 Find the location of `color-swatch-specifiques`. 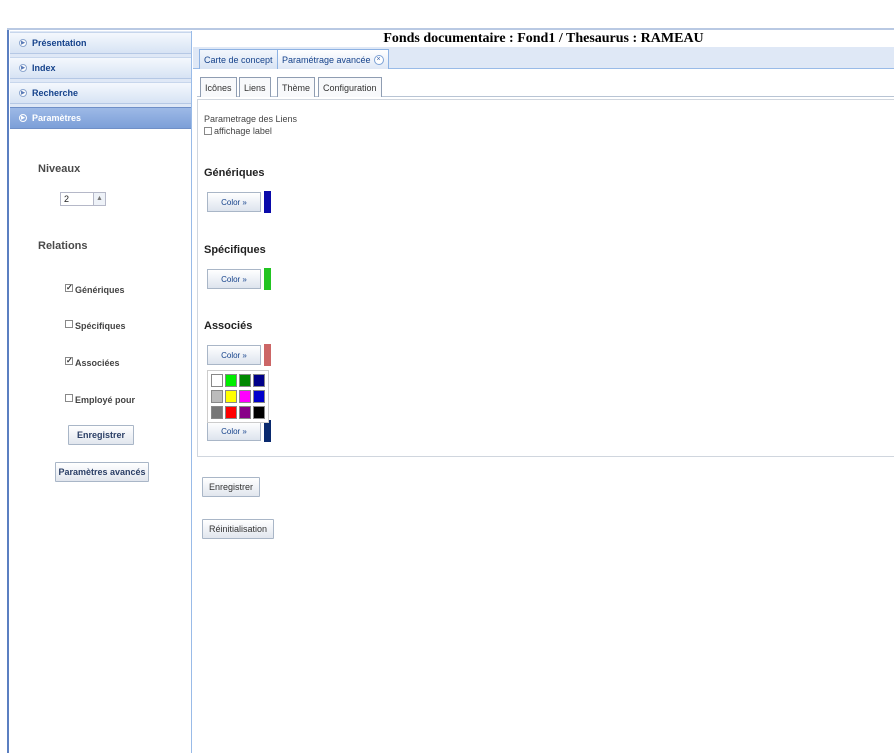

color-swatch-specifiques is located at coordinates (267, 279).